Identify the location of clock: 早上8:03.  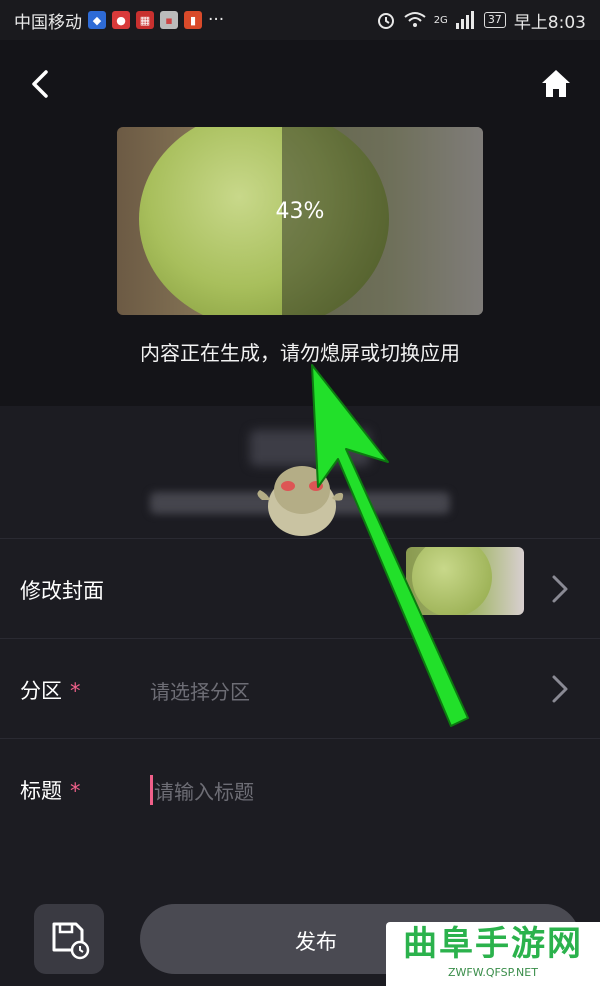
(549, 22).